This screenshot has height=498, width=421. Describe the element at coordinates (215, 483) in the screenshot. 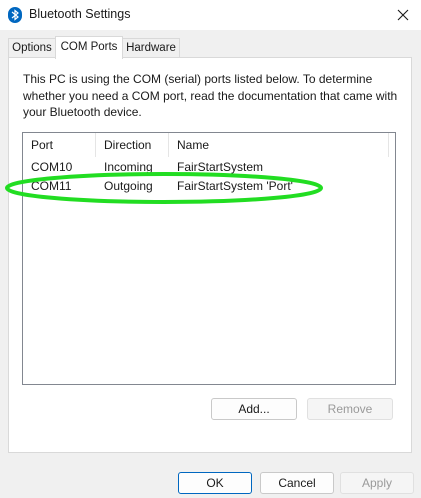

I see `ok-button: OK` at that location.